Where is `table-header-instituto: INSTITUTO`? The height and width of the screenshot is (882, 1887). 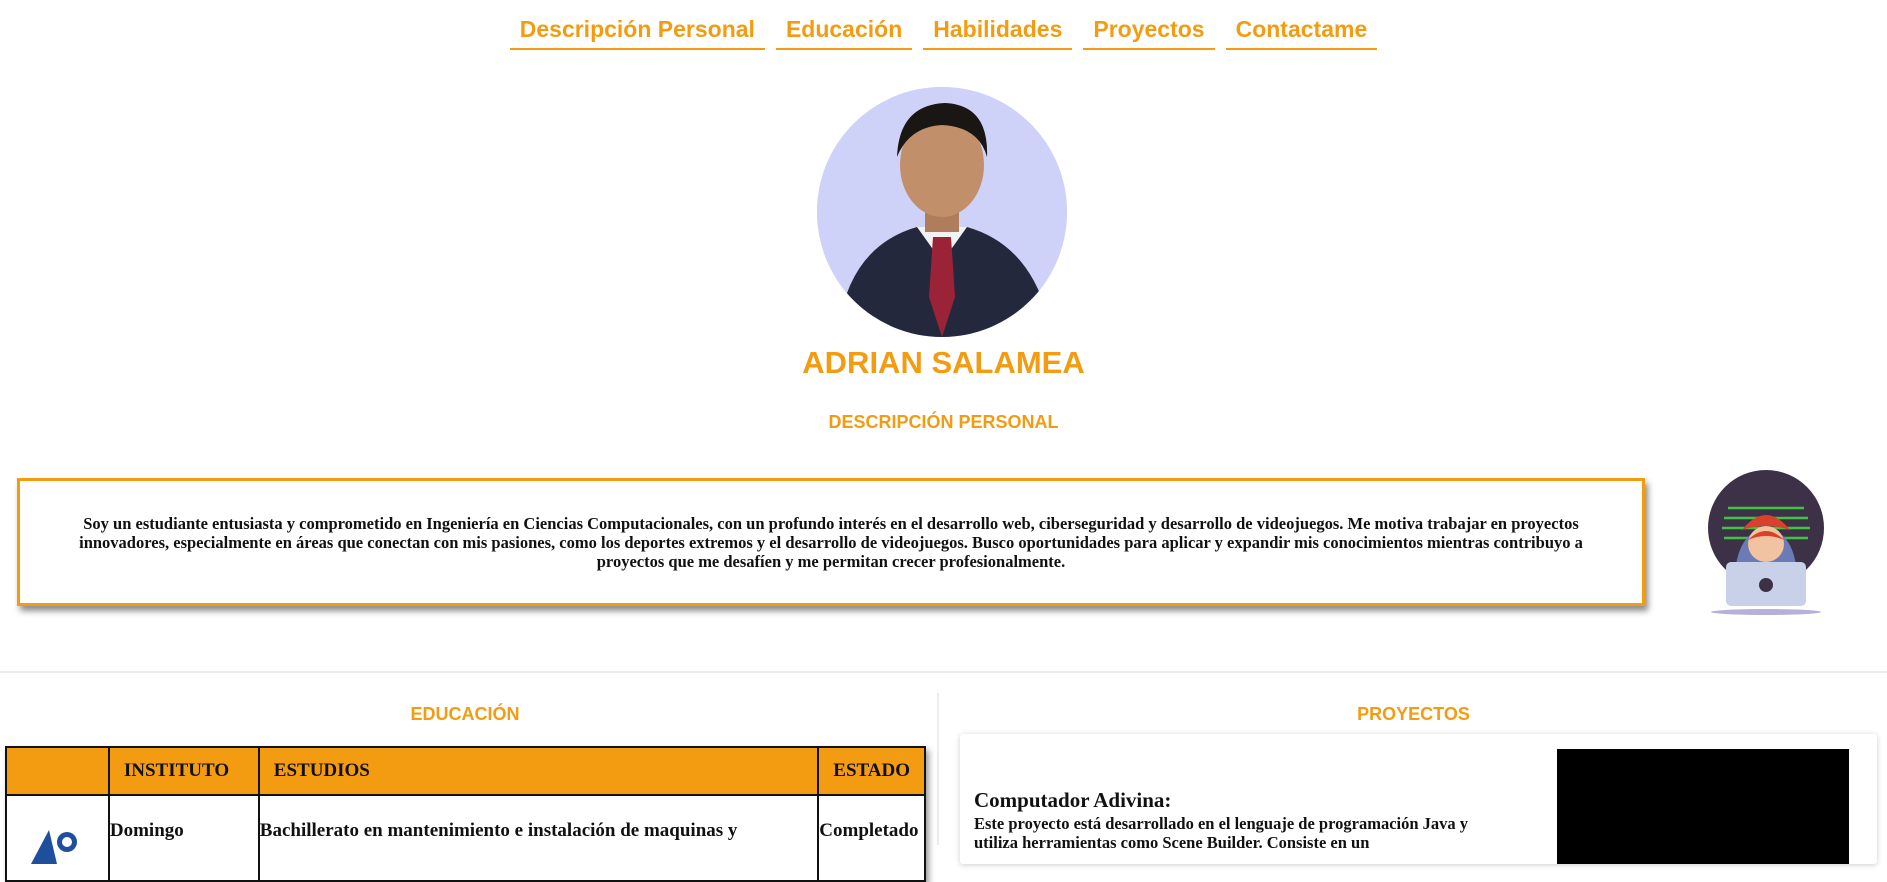
table-header-instituto: INSTITUTO is located at coordinates (183, 771).